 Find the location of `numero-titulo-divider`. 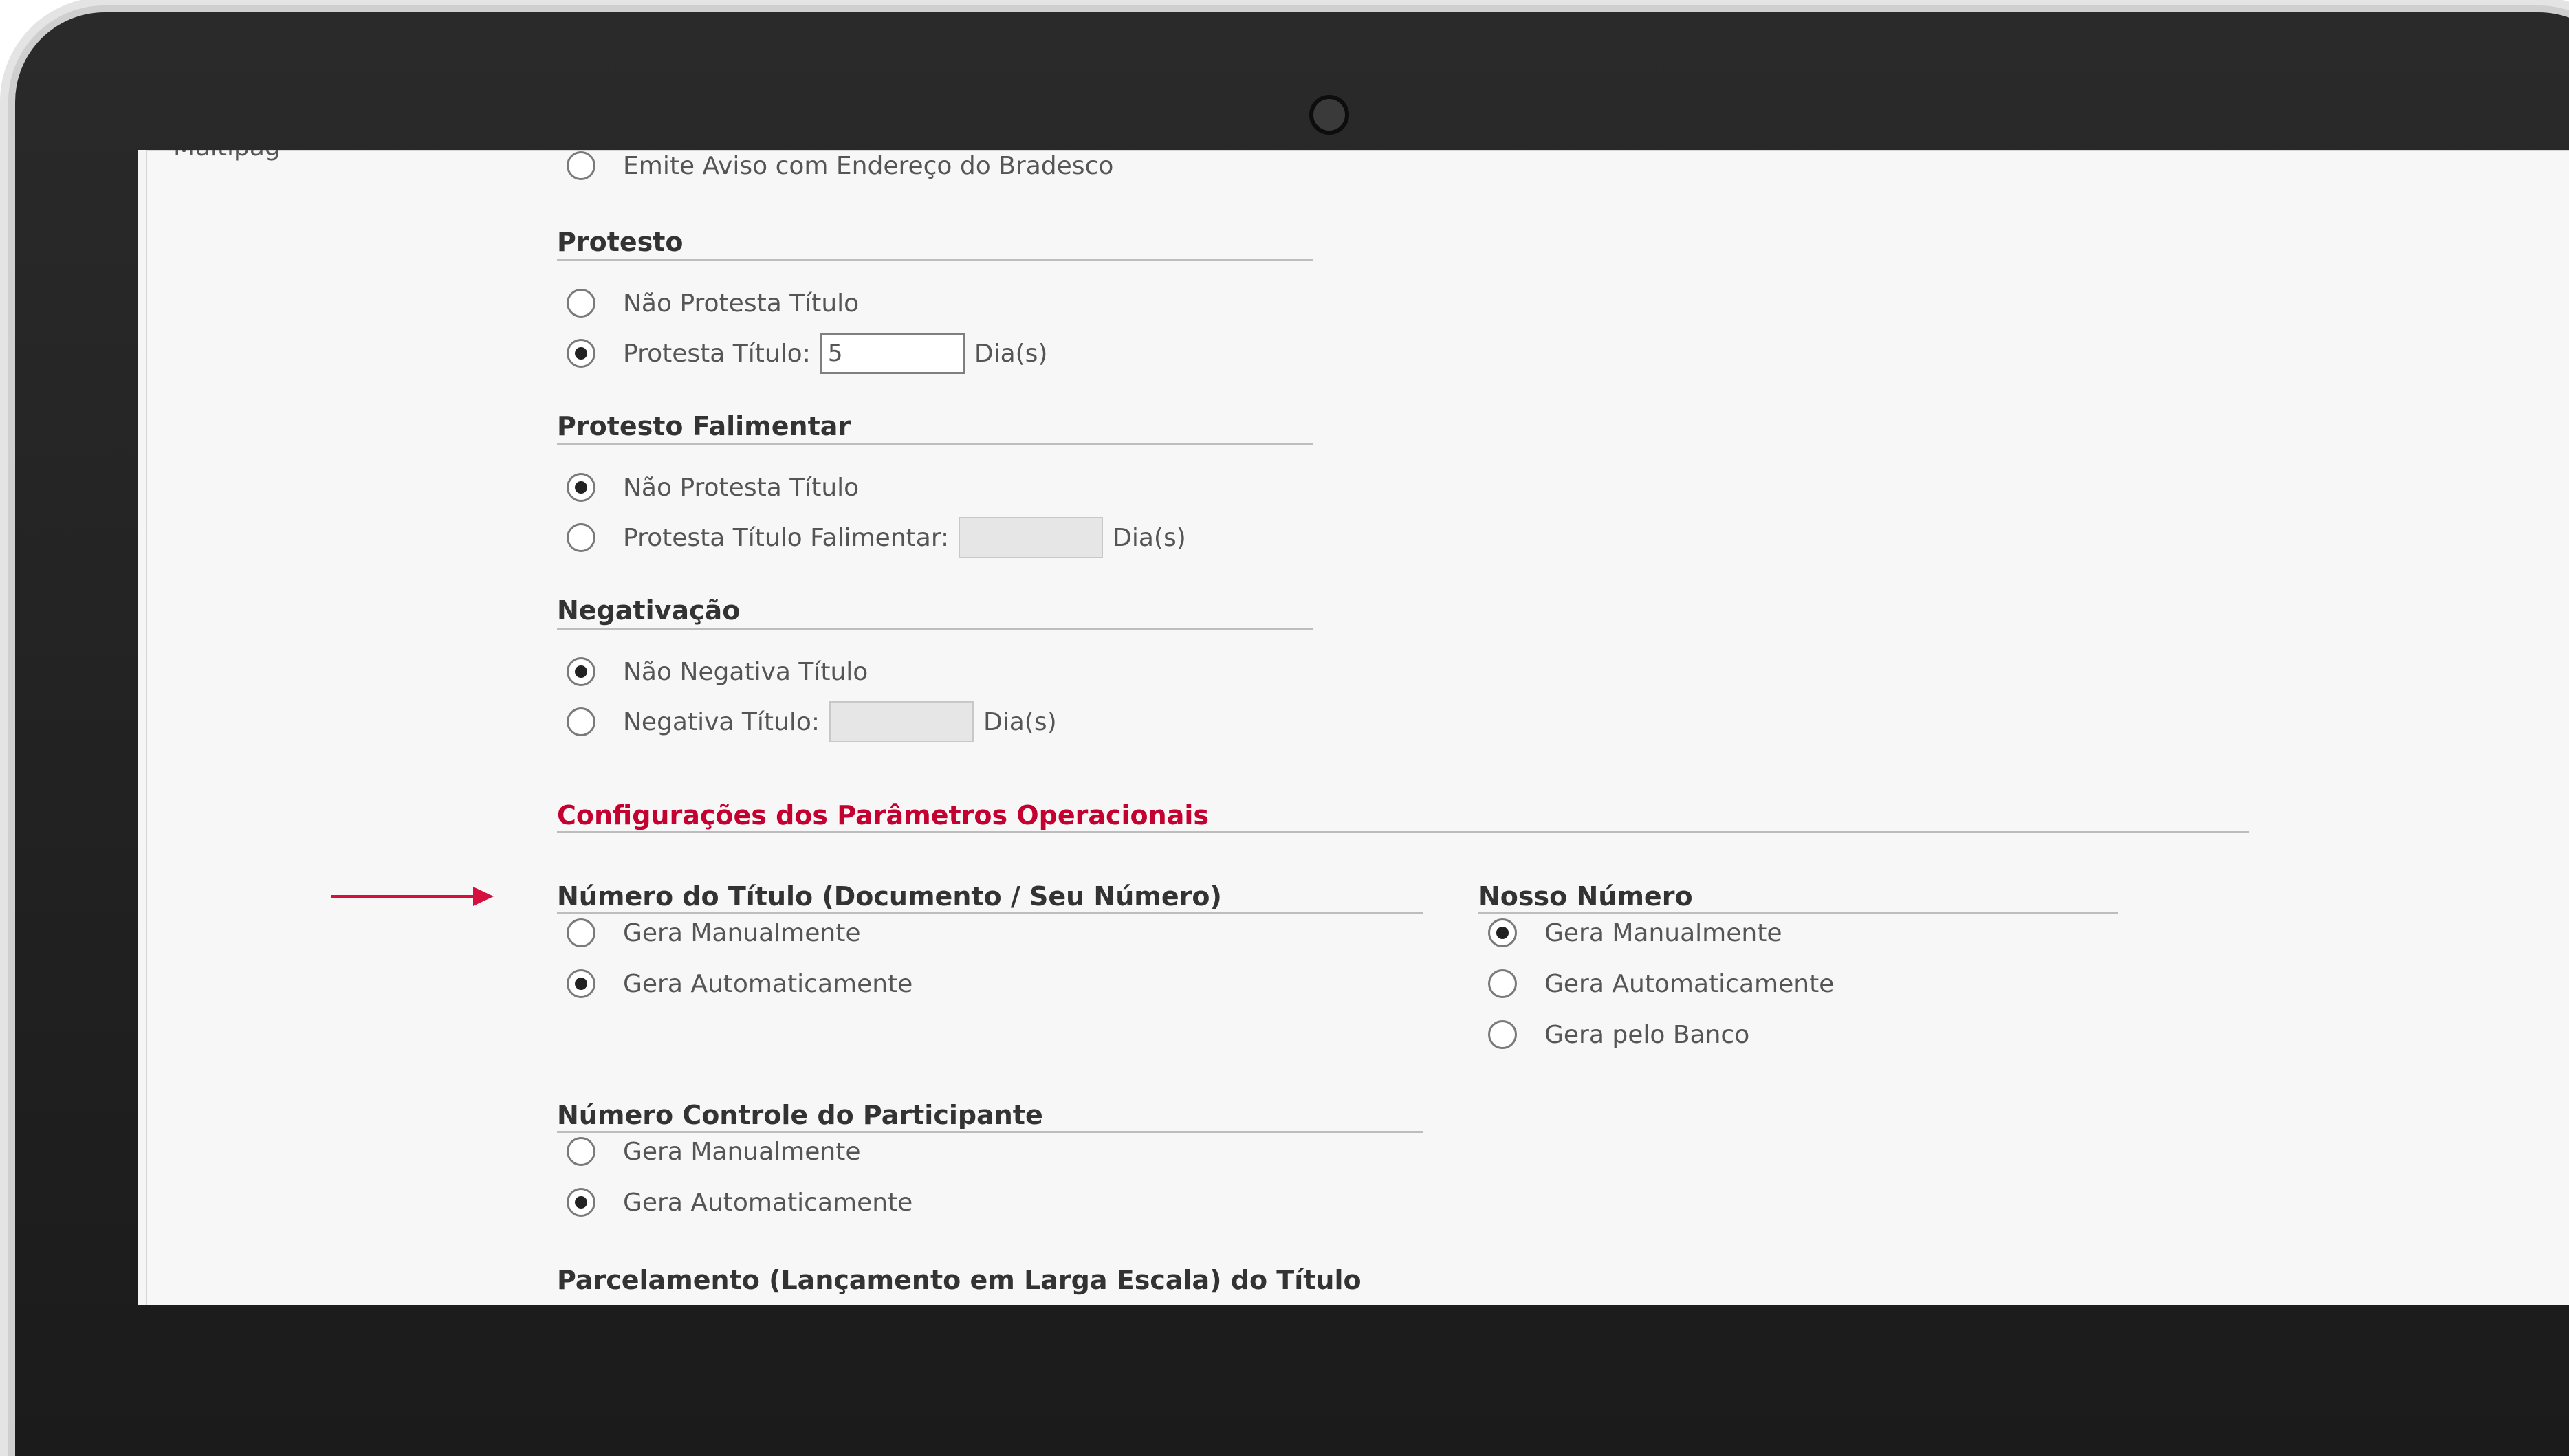

numero-titulo-divider is located at coordinates (990, 913).